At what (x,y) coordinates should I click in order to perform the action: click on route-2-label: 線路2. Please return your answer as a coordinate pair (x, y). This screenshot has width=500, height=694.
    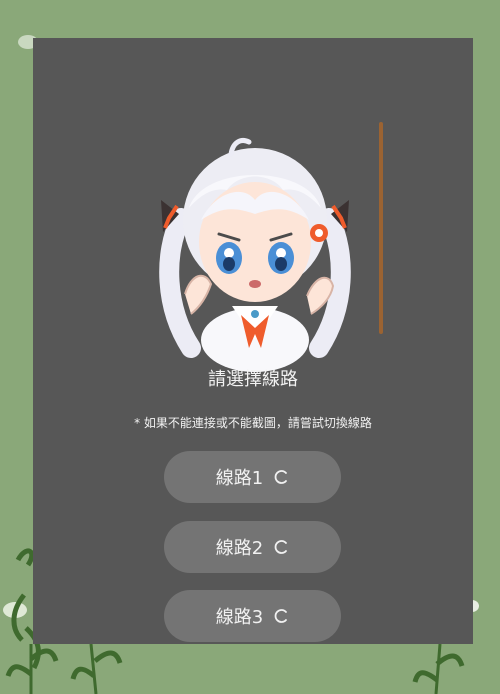
    Looking at the image, I should click on (239, 548).